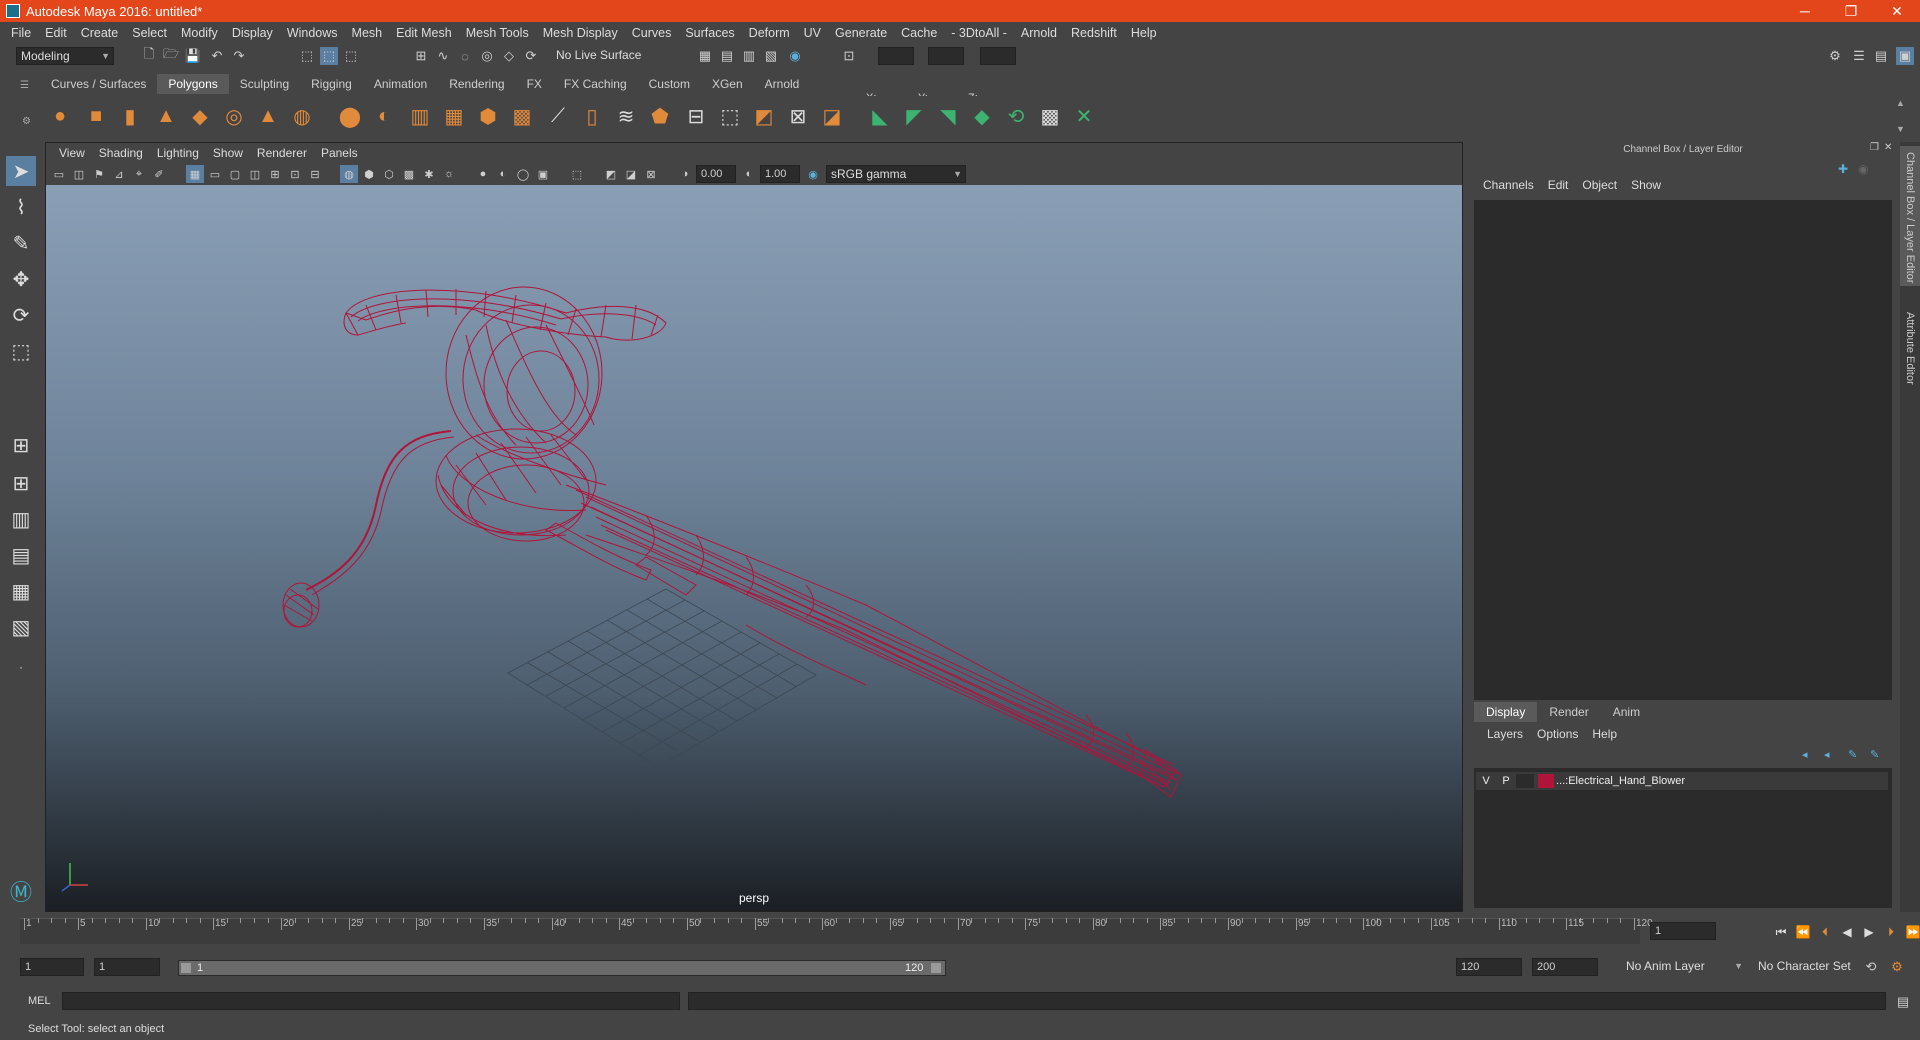 Image resolution: width=1920 pixels, height=1040 pixels. Describe the element at coordinates (914, 116) in the screenshot. I see `cylindrical-uv-icon: ◤` at that location.